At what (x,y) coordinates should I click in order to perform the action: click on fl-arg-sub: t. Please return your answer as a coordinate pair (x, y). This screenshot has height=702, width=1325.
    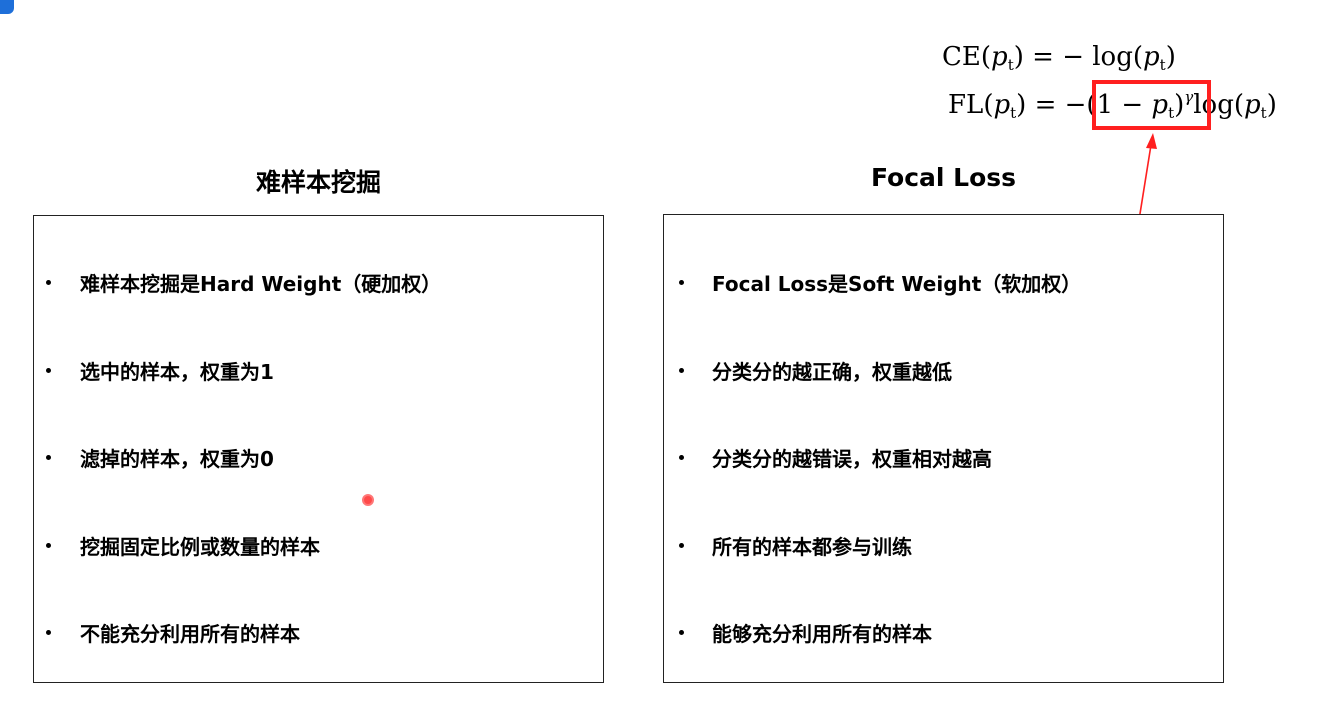
    Looking at the image, I should click on (1013, 113).